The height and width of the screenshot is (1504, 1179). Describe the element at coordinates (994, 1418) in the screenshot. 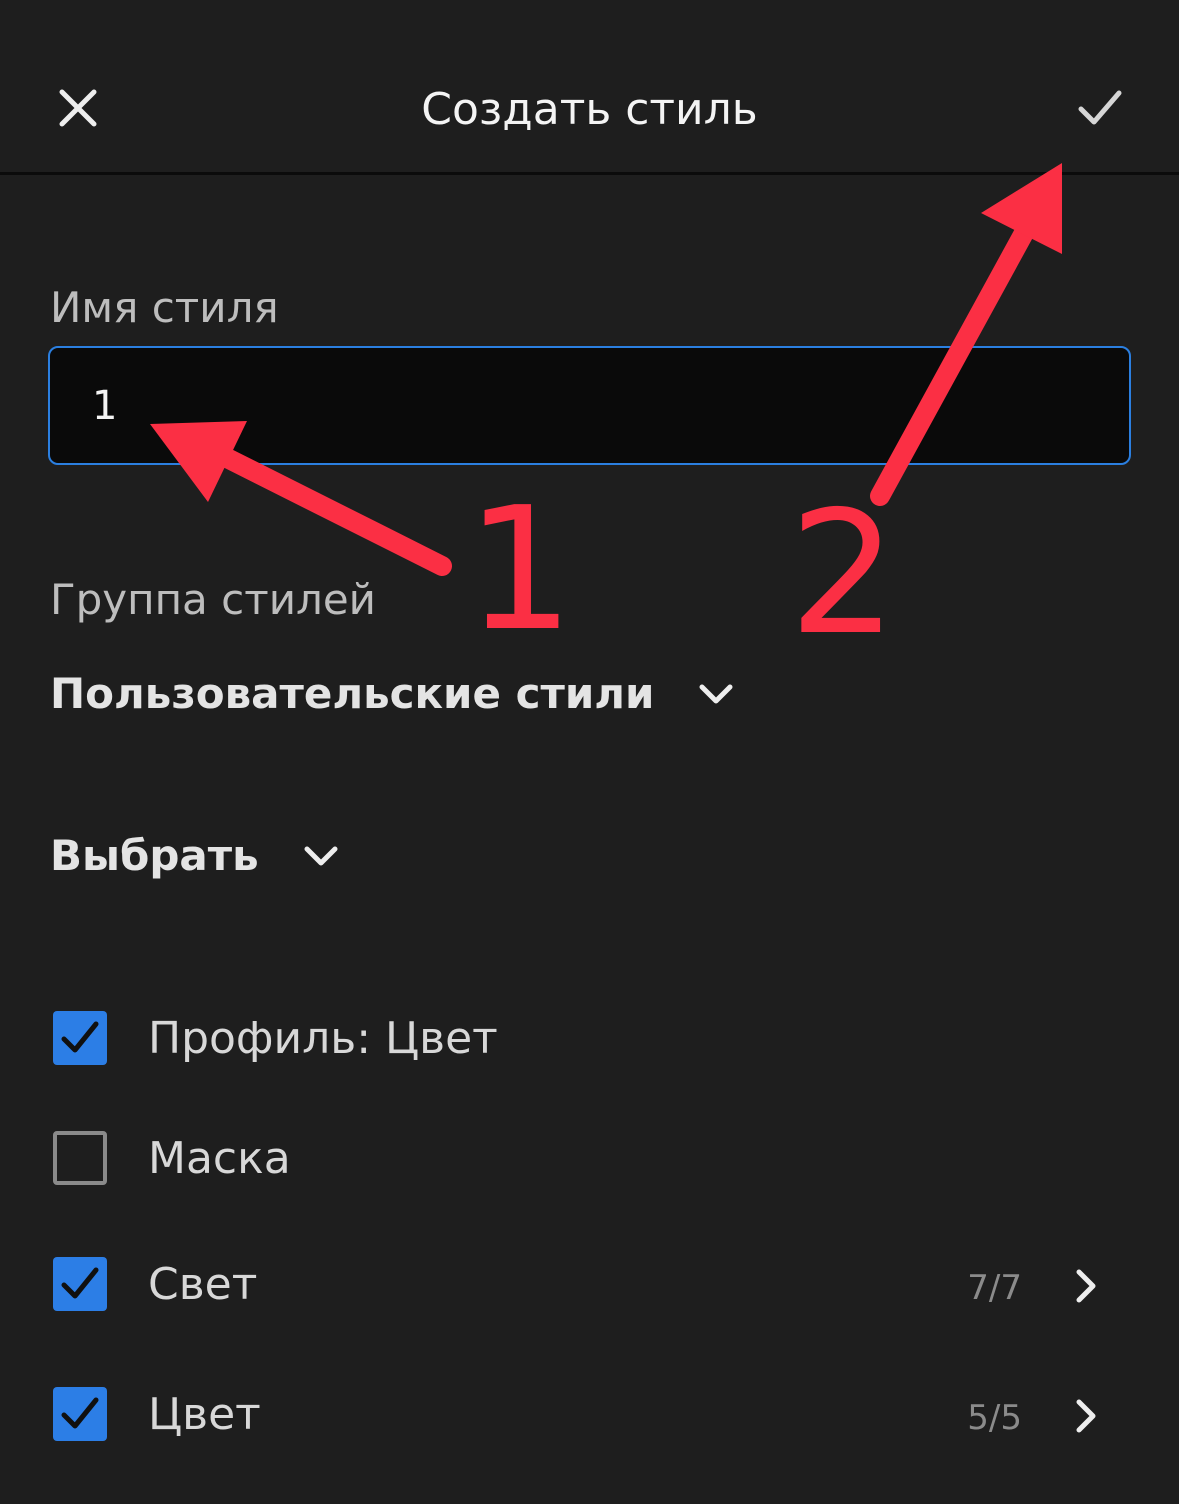

I see `setting-count: 5/5` at that location.